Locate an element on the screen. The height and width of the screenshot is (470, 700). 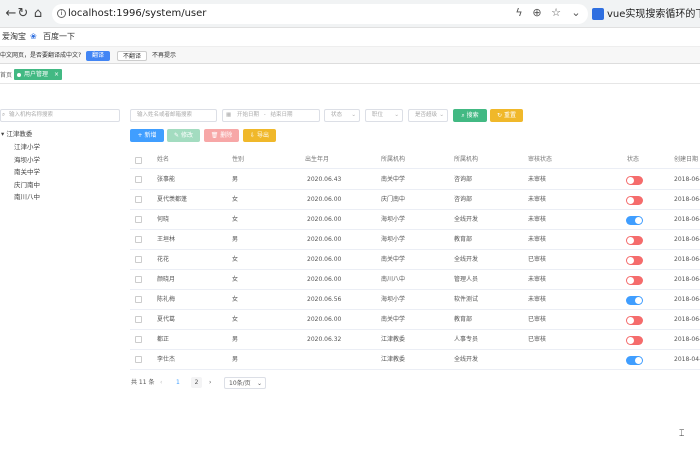
search-button-label: 搜索 is located at coordinates (472, 115).